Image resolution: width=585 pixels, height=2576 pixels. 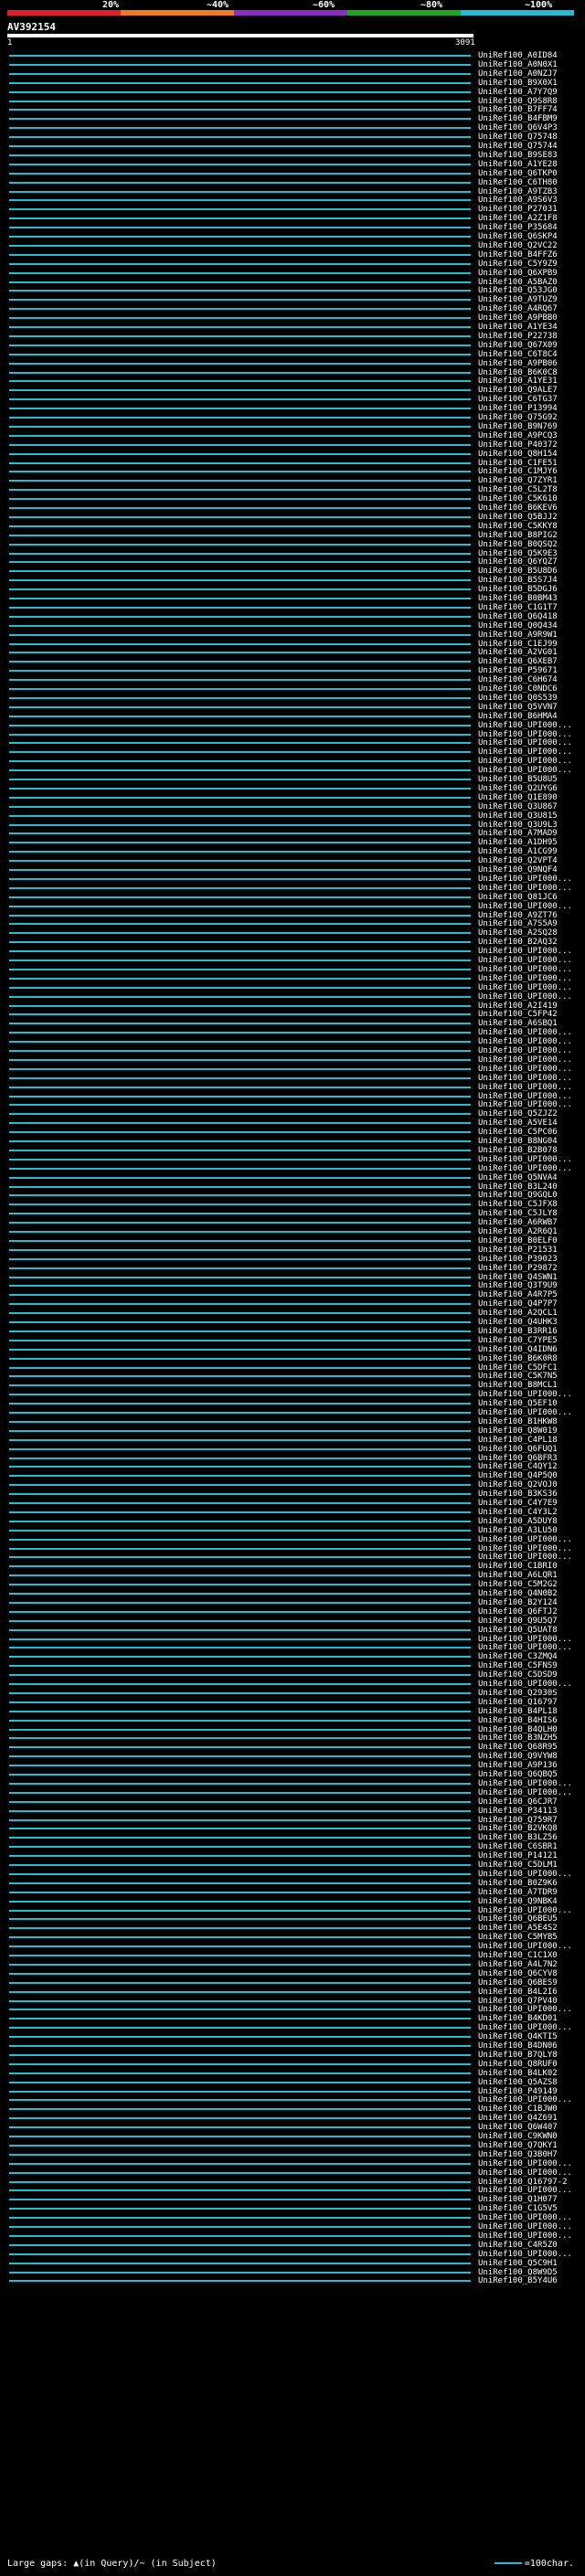 I want to click on hit-name-link: UniRef100_A7MAD9, so click(x=518, y=833).